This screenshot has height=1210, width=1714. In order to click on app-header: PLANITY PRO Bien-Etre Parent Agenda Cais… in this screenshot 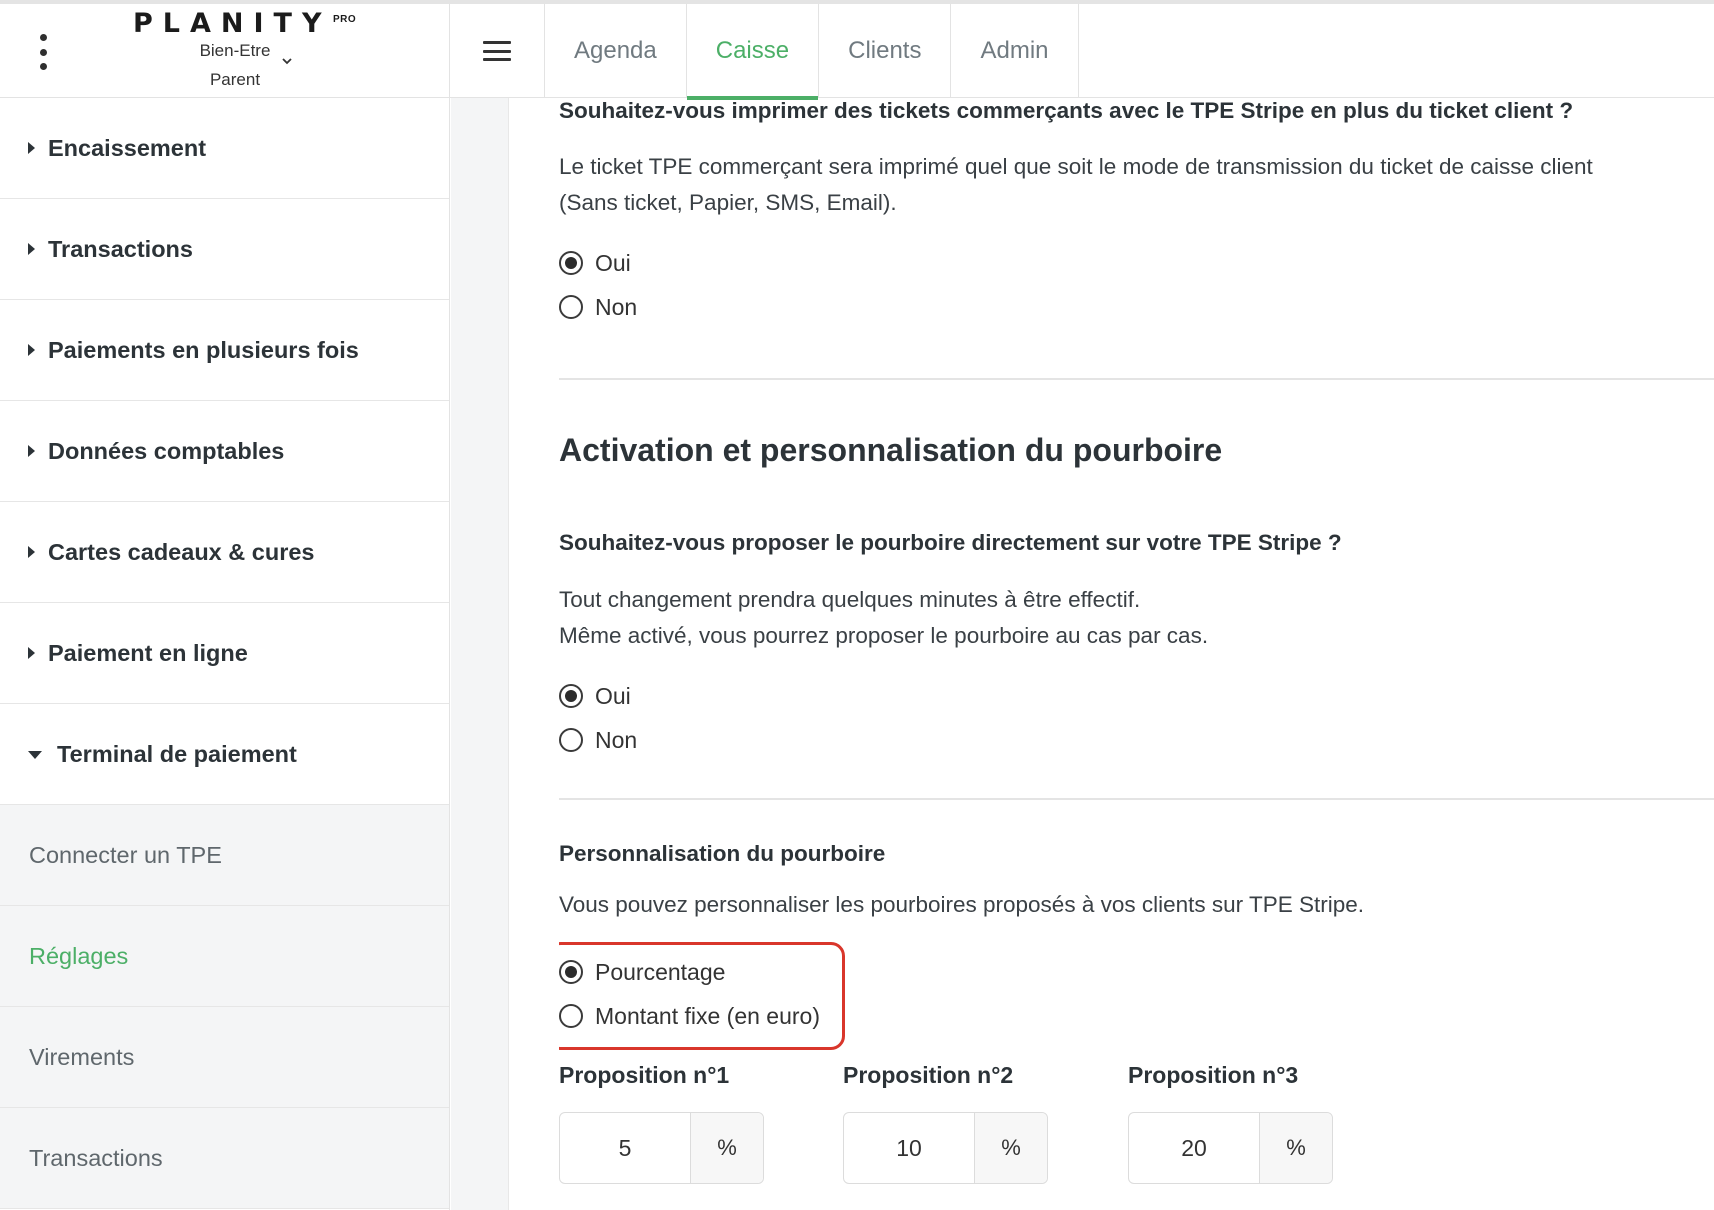, I will do `click(857, 52)`.